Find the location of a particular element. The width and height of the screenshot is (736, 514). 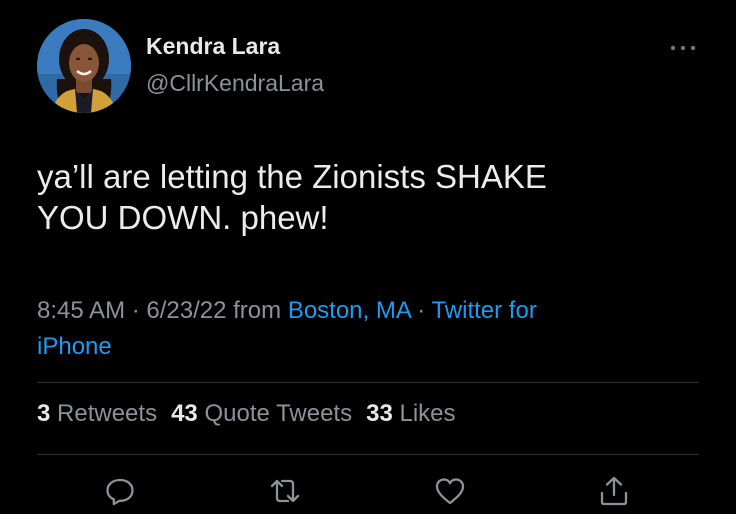

tweet-stats: 3 Retweets 43 Quote Tweets 33 Likes is located at coordinates (246, 414).